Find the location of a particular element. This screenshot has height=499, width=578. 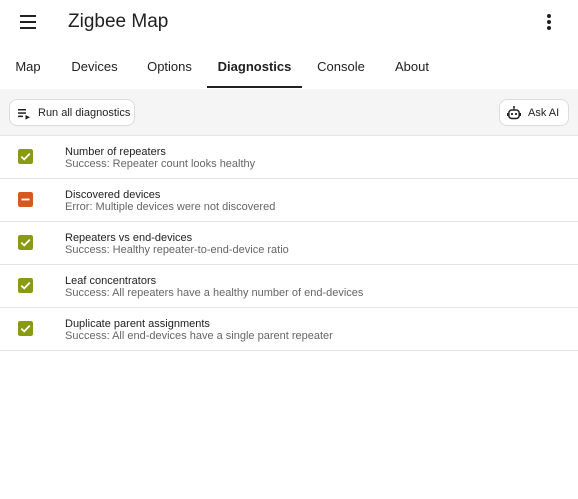

menu-icon is located at coordinates (29, 22).